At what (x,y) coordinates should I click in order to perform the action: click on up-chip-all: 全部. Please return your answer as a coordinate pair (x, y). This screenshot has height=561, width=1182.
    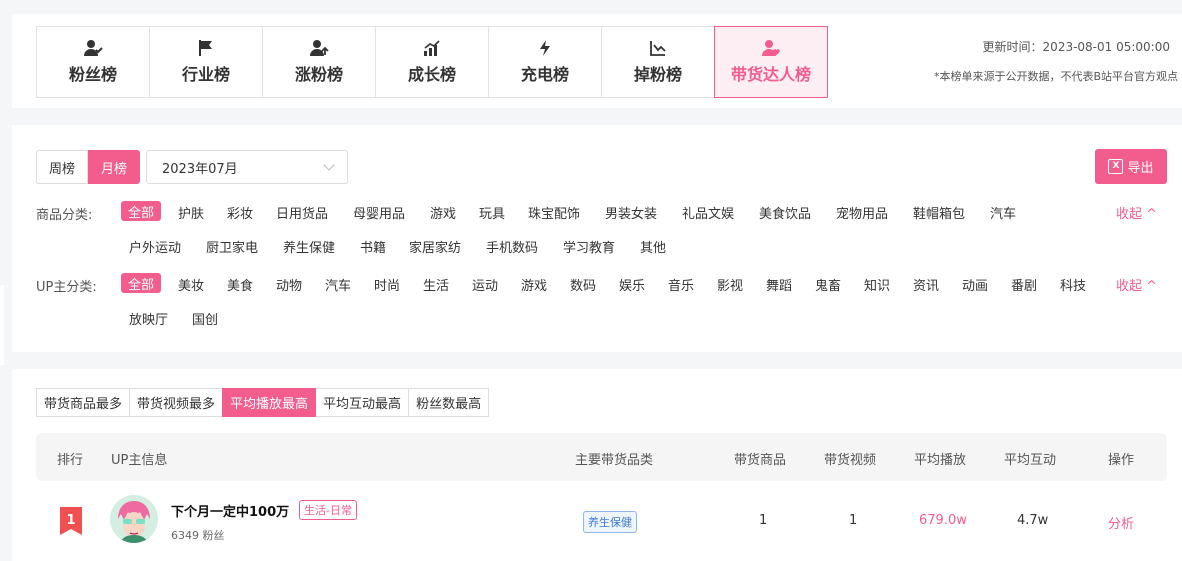
    Looking at the image, I should click on (141, 283).